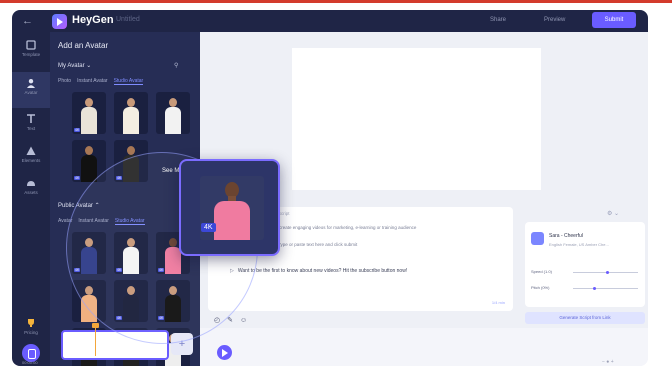  What do you see at coordinates (608, 362) in the screenshot?
I see `zoom-controls: − ● +` at bounding box center [608, 362].